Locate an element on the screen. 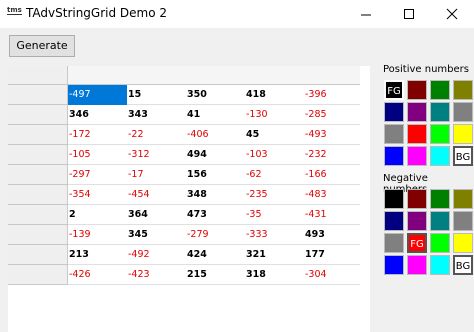 This screenshot has height=332, width=474. grid-cell: 343 is located at coordinates (156, 115).